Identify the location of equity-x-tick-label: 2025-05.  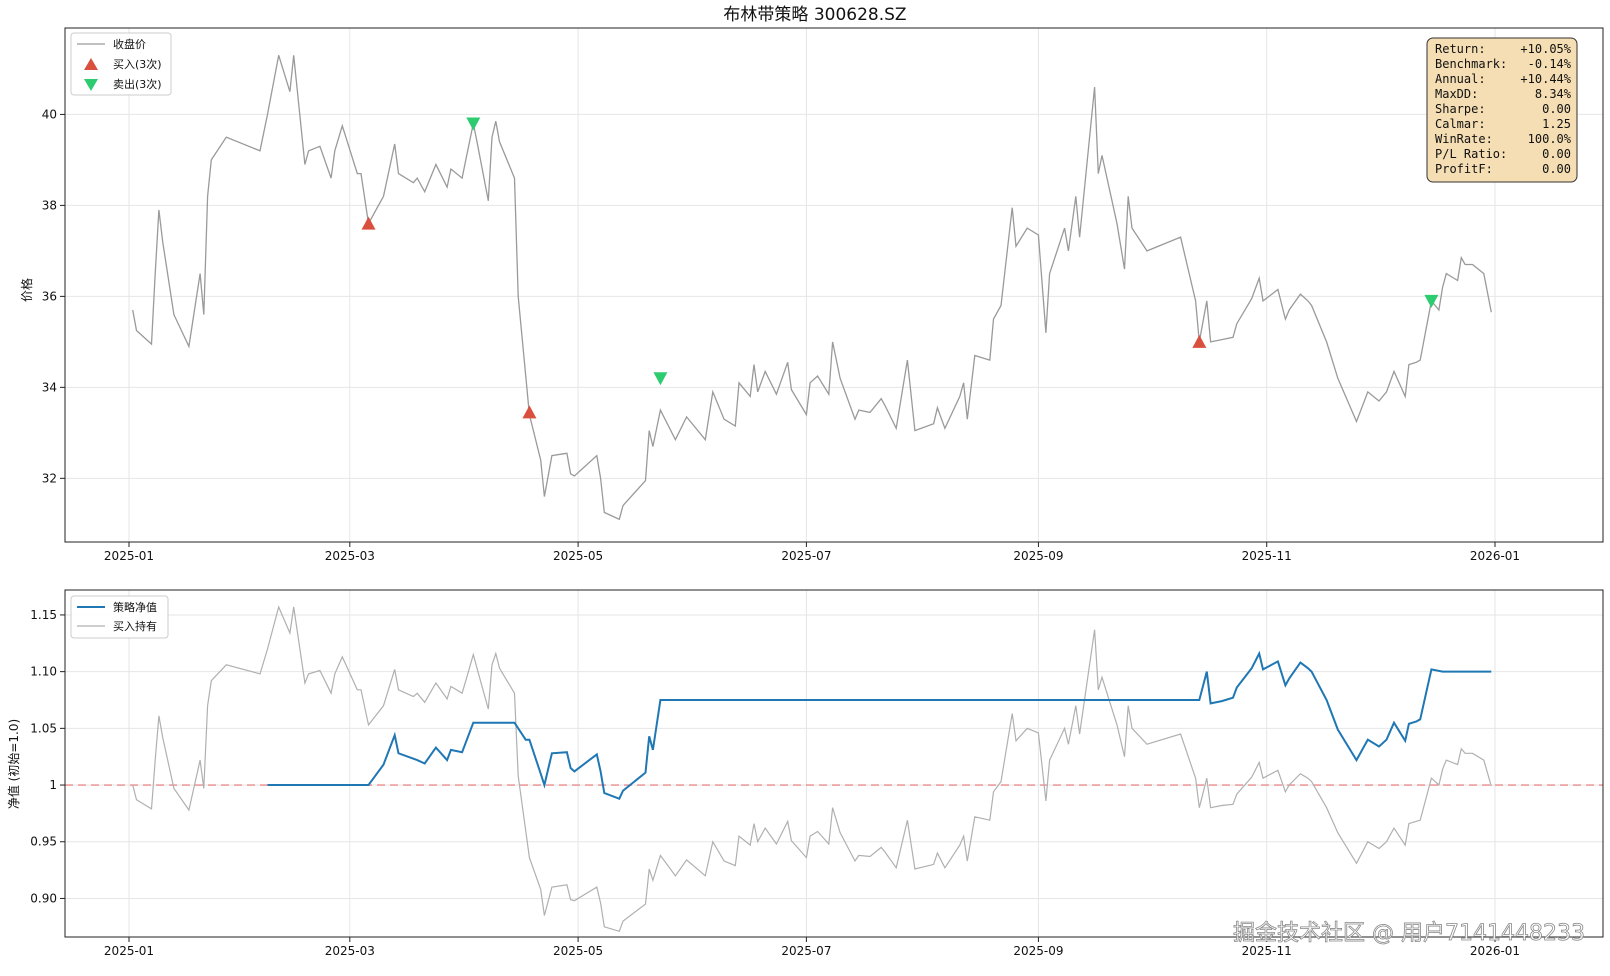
(578, 951).